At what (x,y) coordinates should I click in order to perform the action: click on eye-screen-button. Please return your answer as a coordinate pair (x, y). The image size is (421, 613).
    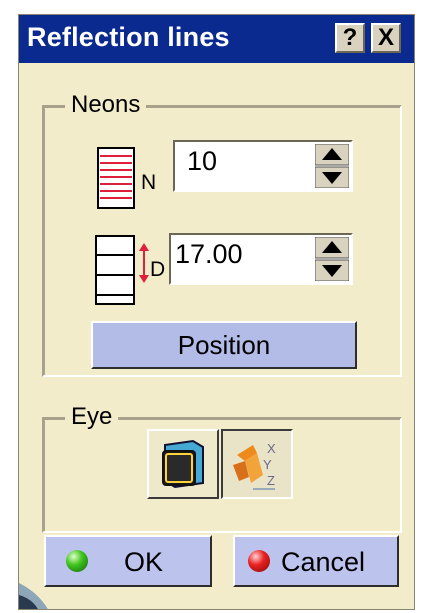
    Looking at the image, I should click on (183, 464).